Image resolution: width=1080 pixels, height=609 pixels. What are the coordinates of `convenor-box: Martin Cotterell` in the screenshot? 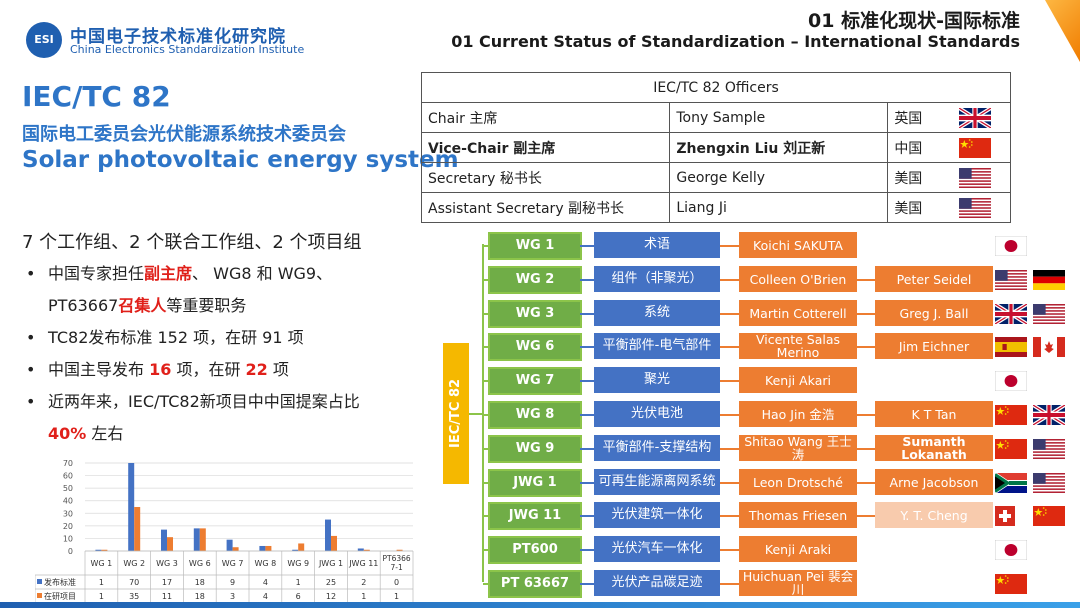 It's located at (798, 313).